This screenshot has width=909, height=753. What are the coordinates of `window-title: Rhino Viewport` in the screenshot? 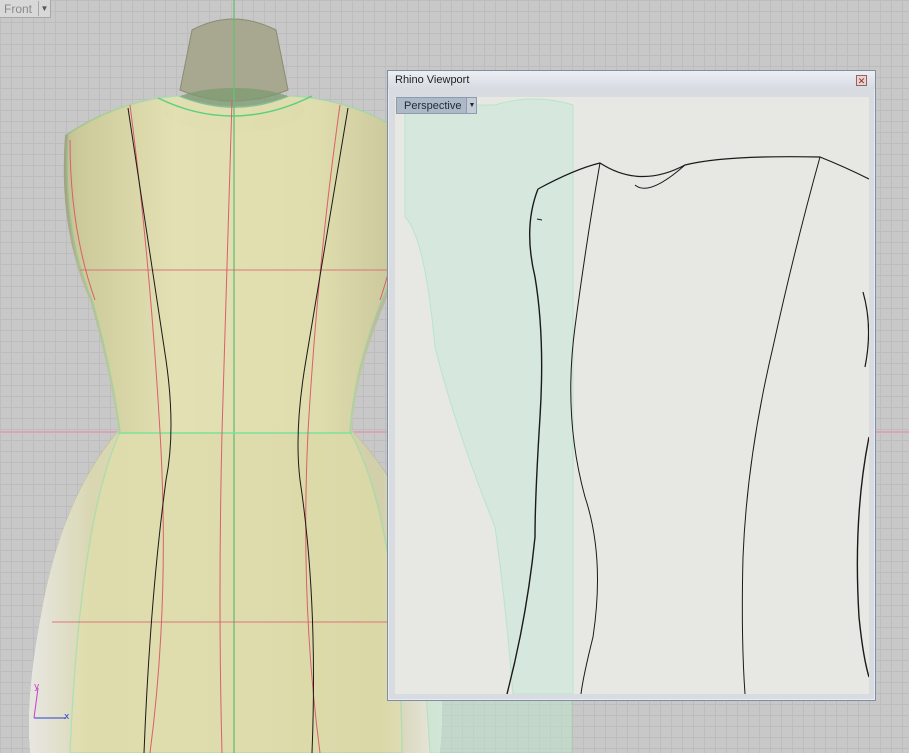 It's located at (432, 80).